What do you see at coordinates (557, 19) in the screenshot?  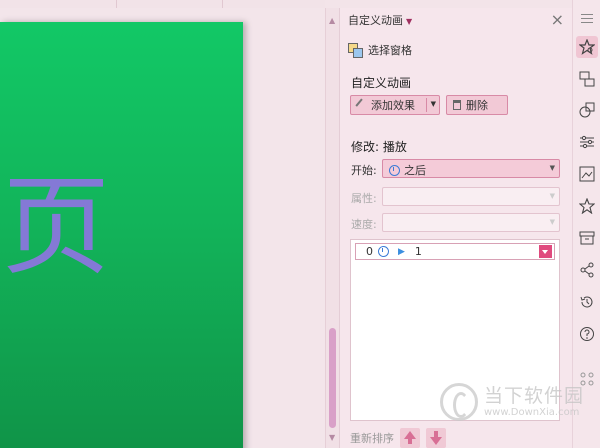 I see `close-icon: ×` at bounding box center [557, 19].